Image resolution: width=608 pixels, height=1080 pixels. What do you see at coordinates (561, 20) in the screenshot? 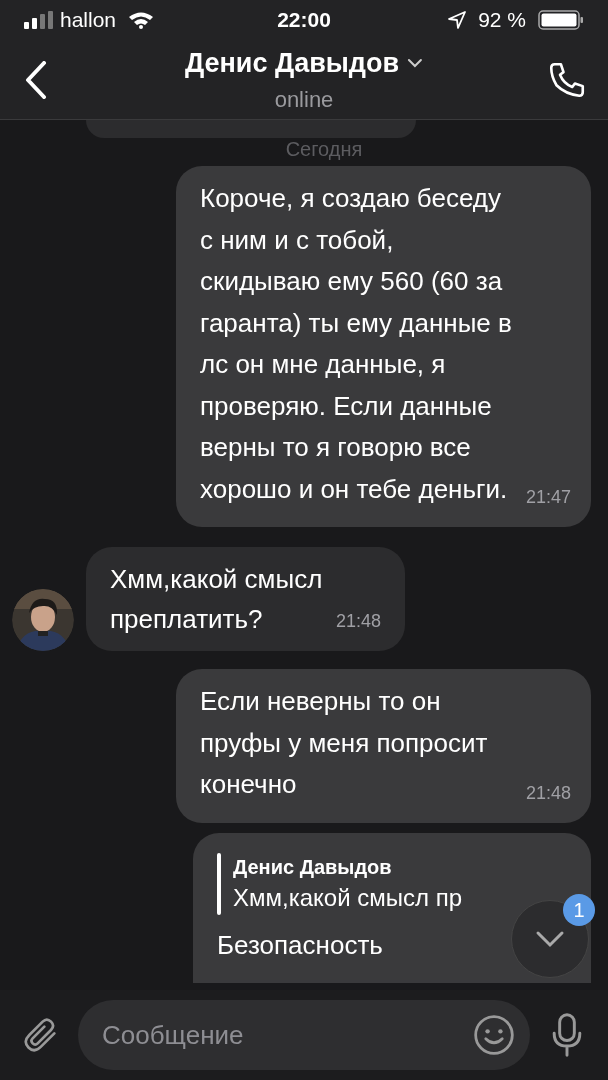
I see `battery-icon` at bounding box center [561, 20].